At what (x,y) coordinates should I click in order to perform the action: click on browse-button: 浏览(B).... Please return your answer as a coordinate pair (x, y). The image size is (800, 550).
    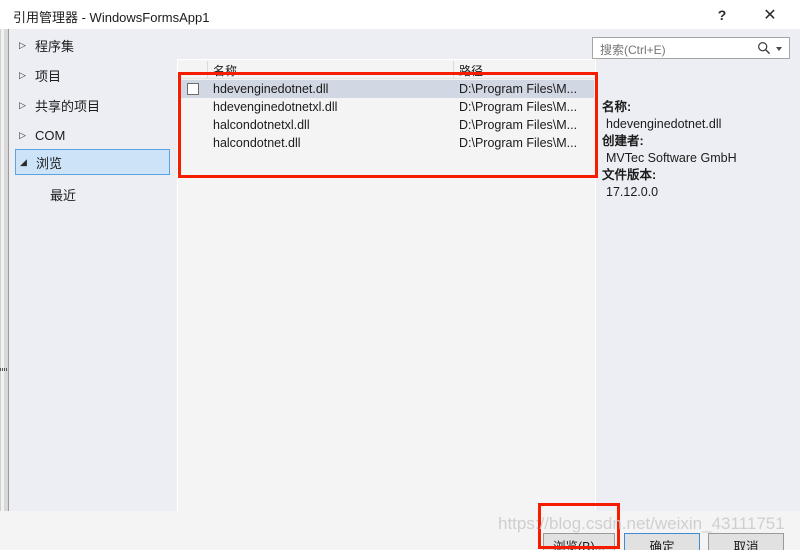
    Looking at the image, I should click on (579, 541).